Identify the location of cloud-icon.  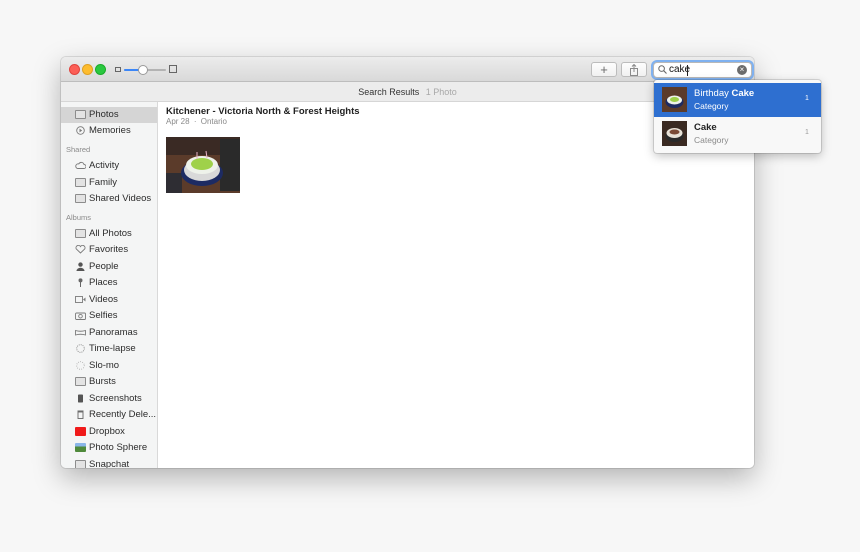
(80, 165).